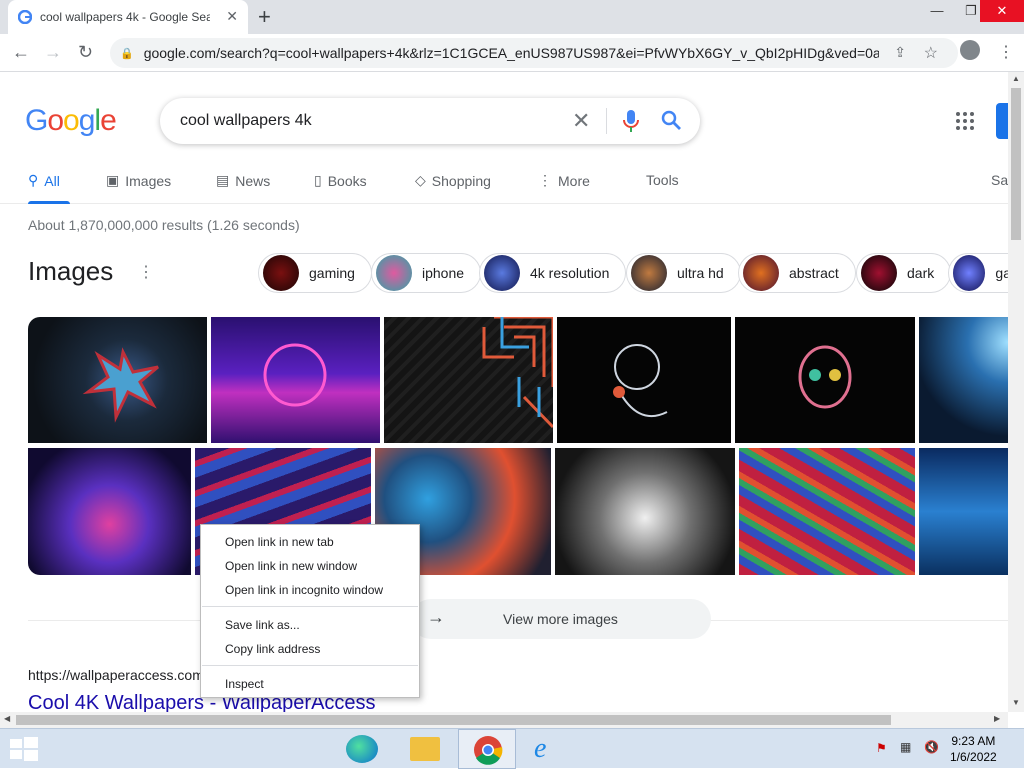 Image resolution: width=1024 pixels, height=769 pixels. What do you see at coordinates (900, 52) in the screenshot?
I see `share-icon: ⇪` at bounding box center [900, 52].